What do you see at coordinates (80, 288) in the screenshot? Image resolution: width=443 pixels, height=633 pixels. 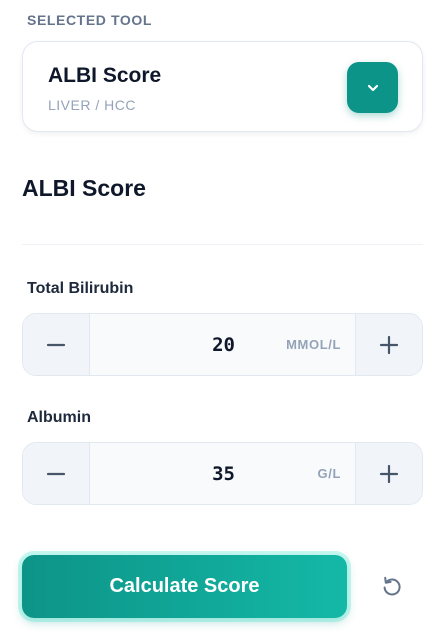 I see `bilirubin-label: Total Bilirubin` at bounding box center [80, 288].